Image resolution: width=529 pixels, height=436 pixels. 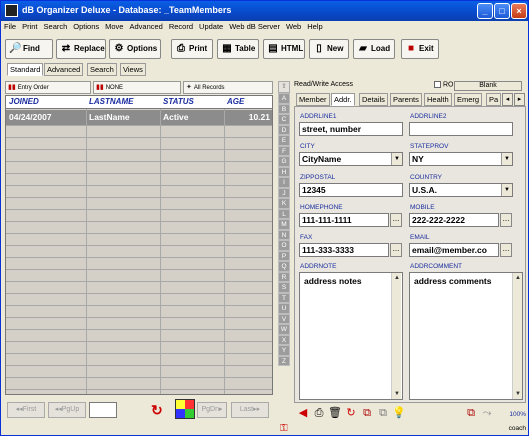 I want to click on alpha-f: F, so click(x=284, y=150).